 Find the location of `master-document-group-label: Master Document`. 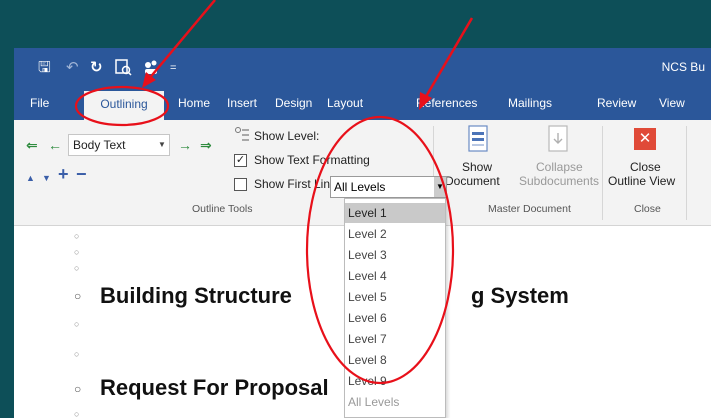

master-document-group-label: Master Document is located at coordinates (529, 209).